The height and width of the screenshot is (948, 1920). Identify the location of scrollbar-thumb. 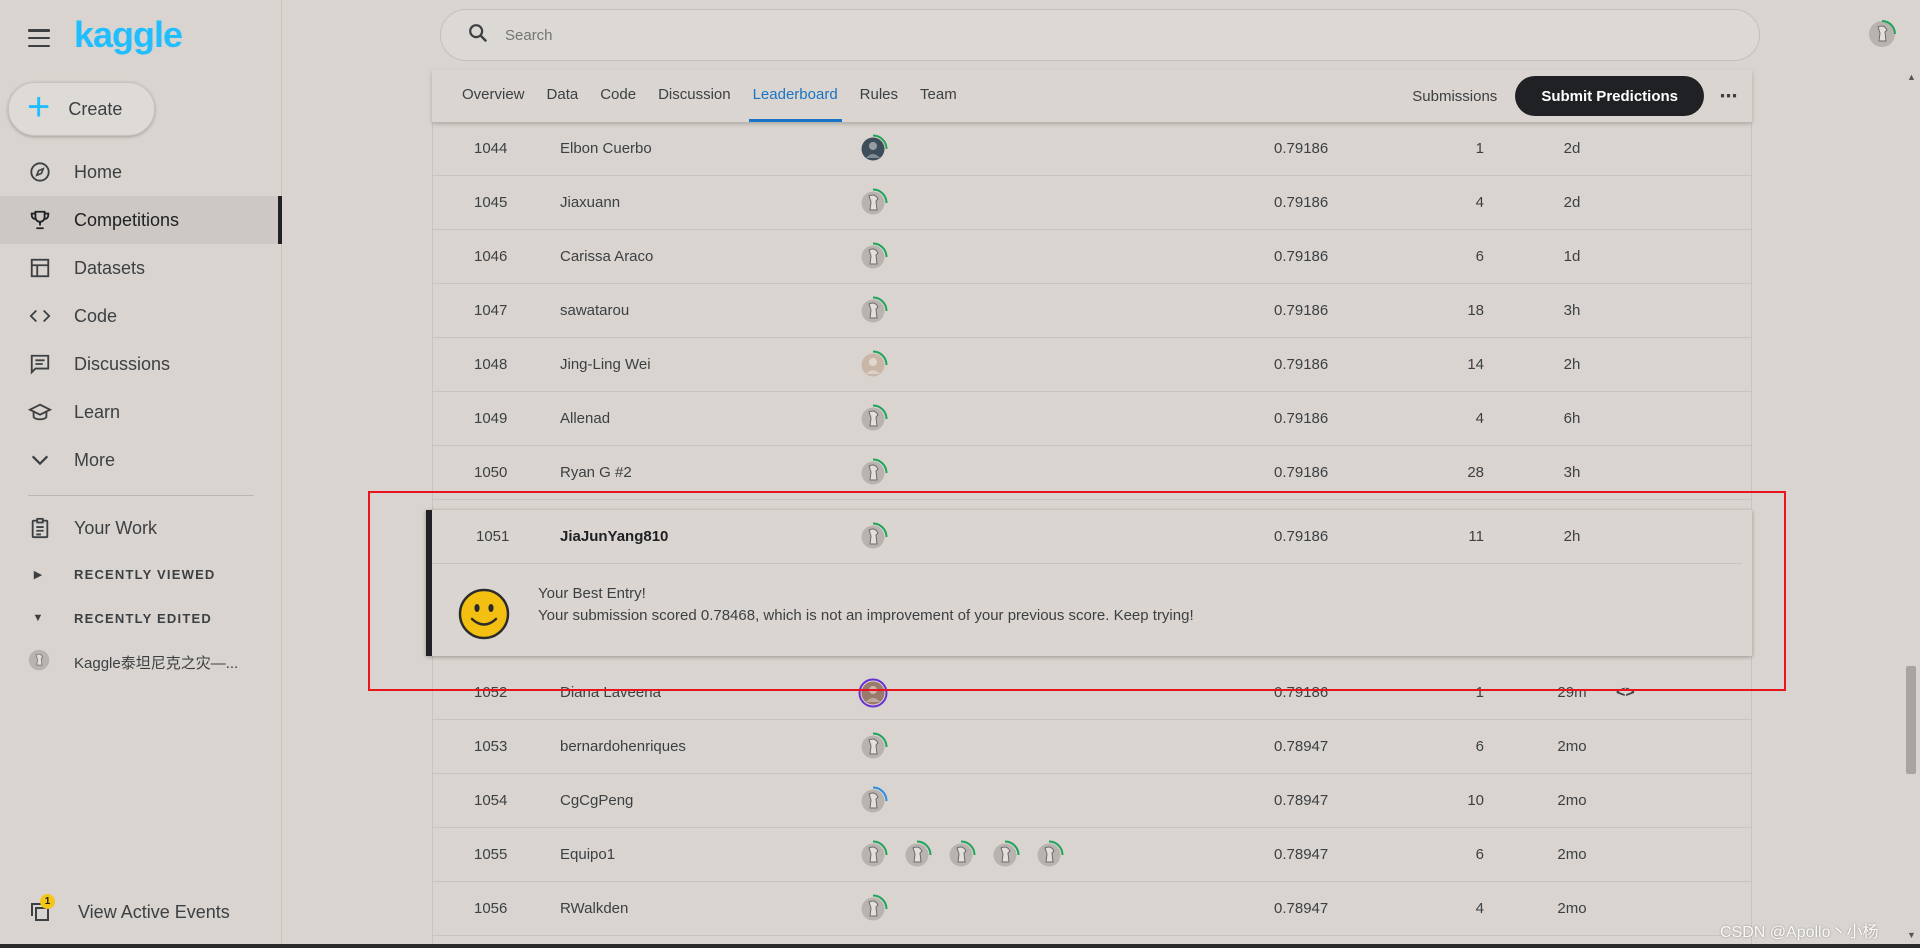
(1911, 720).